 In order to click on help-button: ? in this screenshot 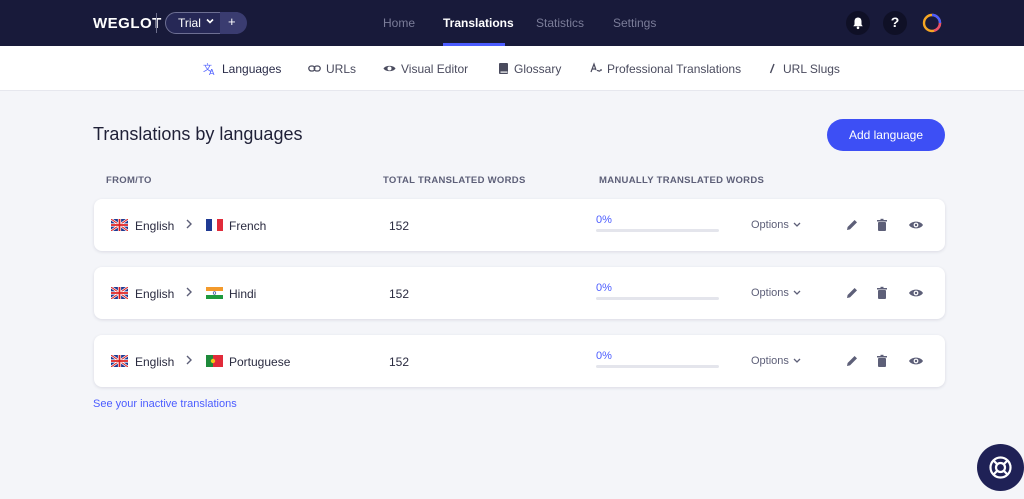, I will do `click(895, 23)`.